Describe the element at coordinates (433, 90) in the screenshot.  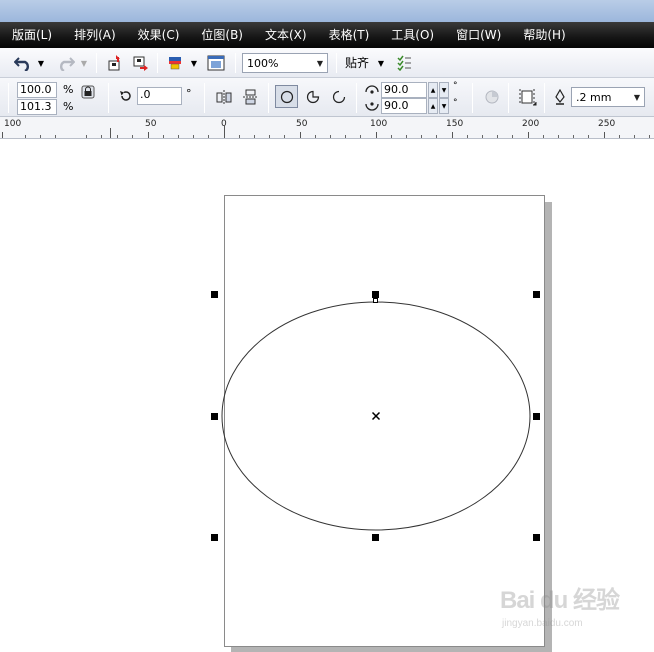
I see `start-angle-spinner-icon: ▲` at that location.